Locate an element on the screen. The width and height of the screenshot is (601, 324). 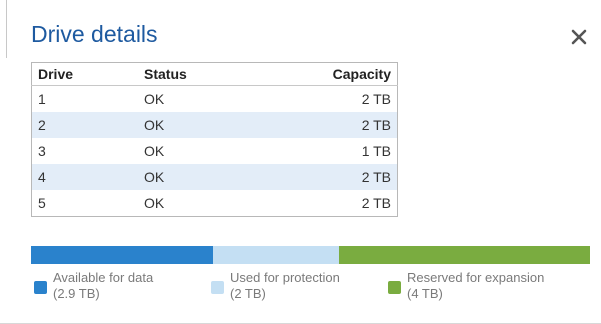
close-icon is located at coordinates (579, 37).